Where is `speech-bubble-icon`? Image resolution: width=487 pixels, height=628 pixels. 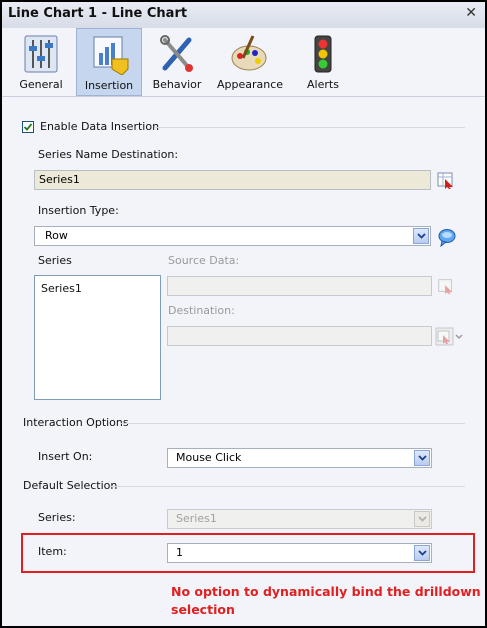 speech-bubble-icon is located at coordinates (447, 238).